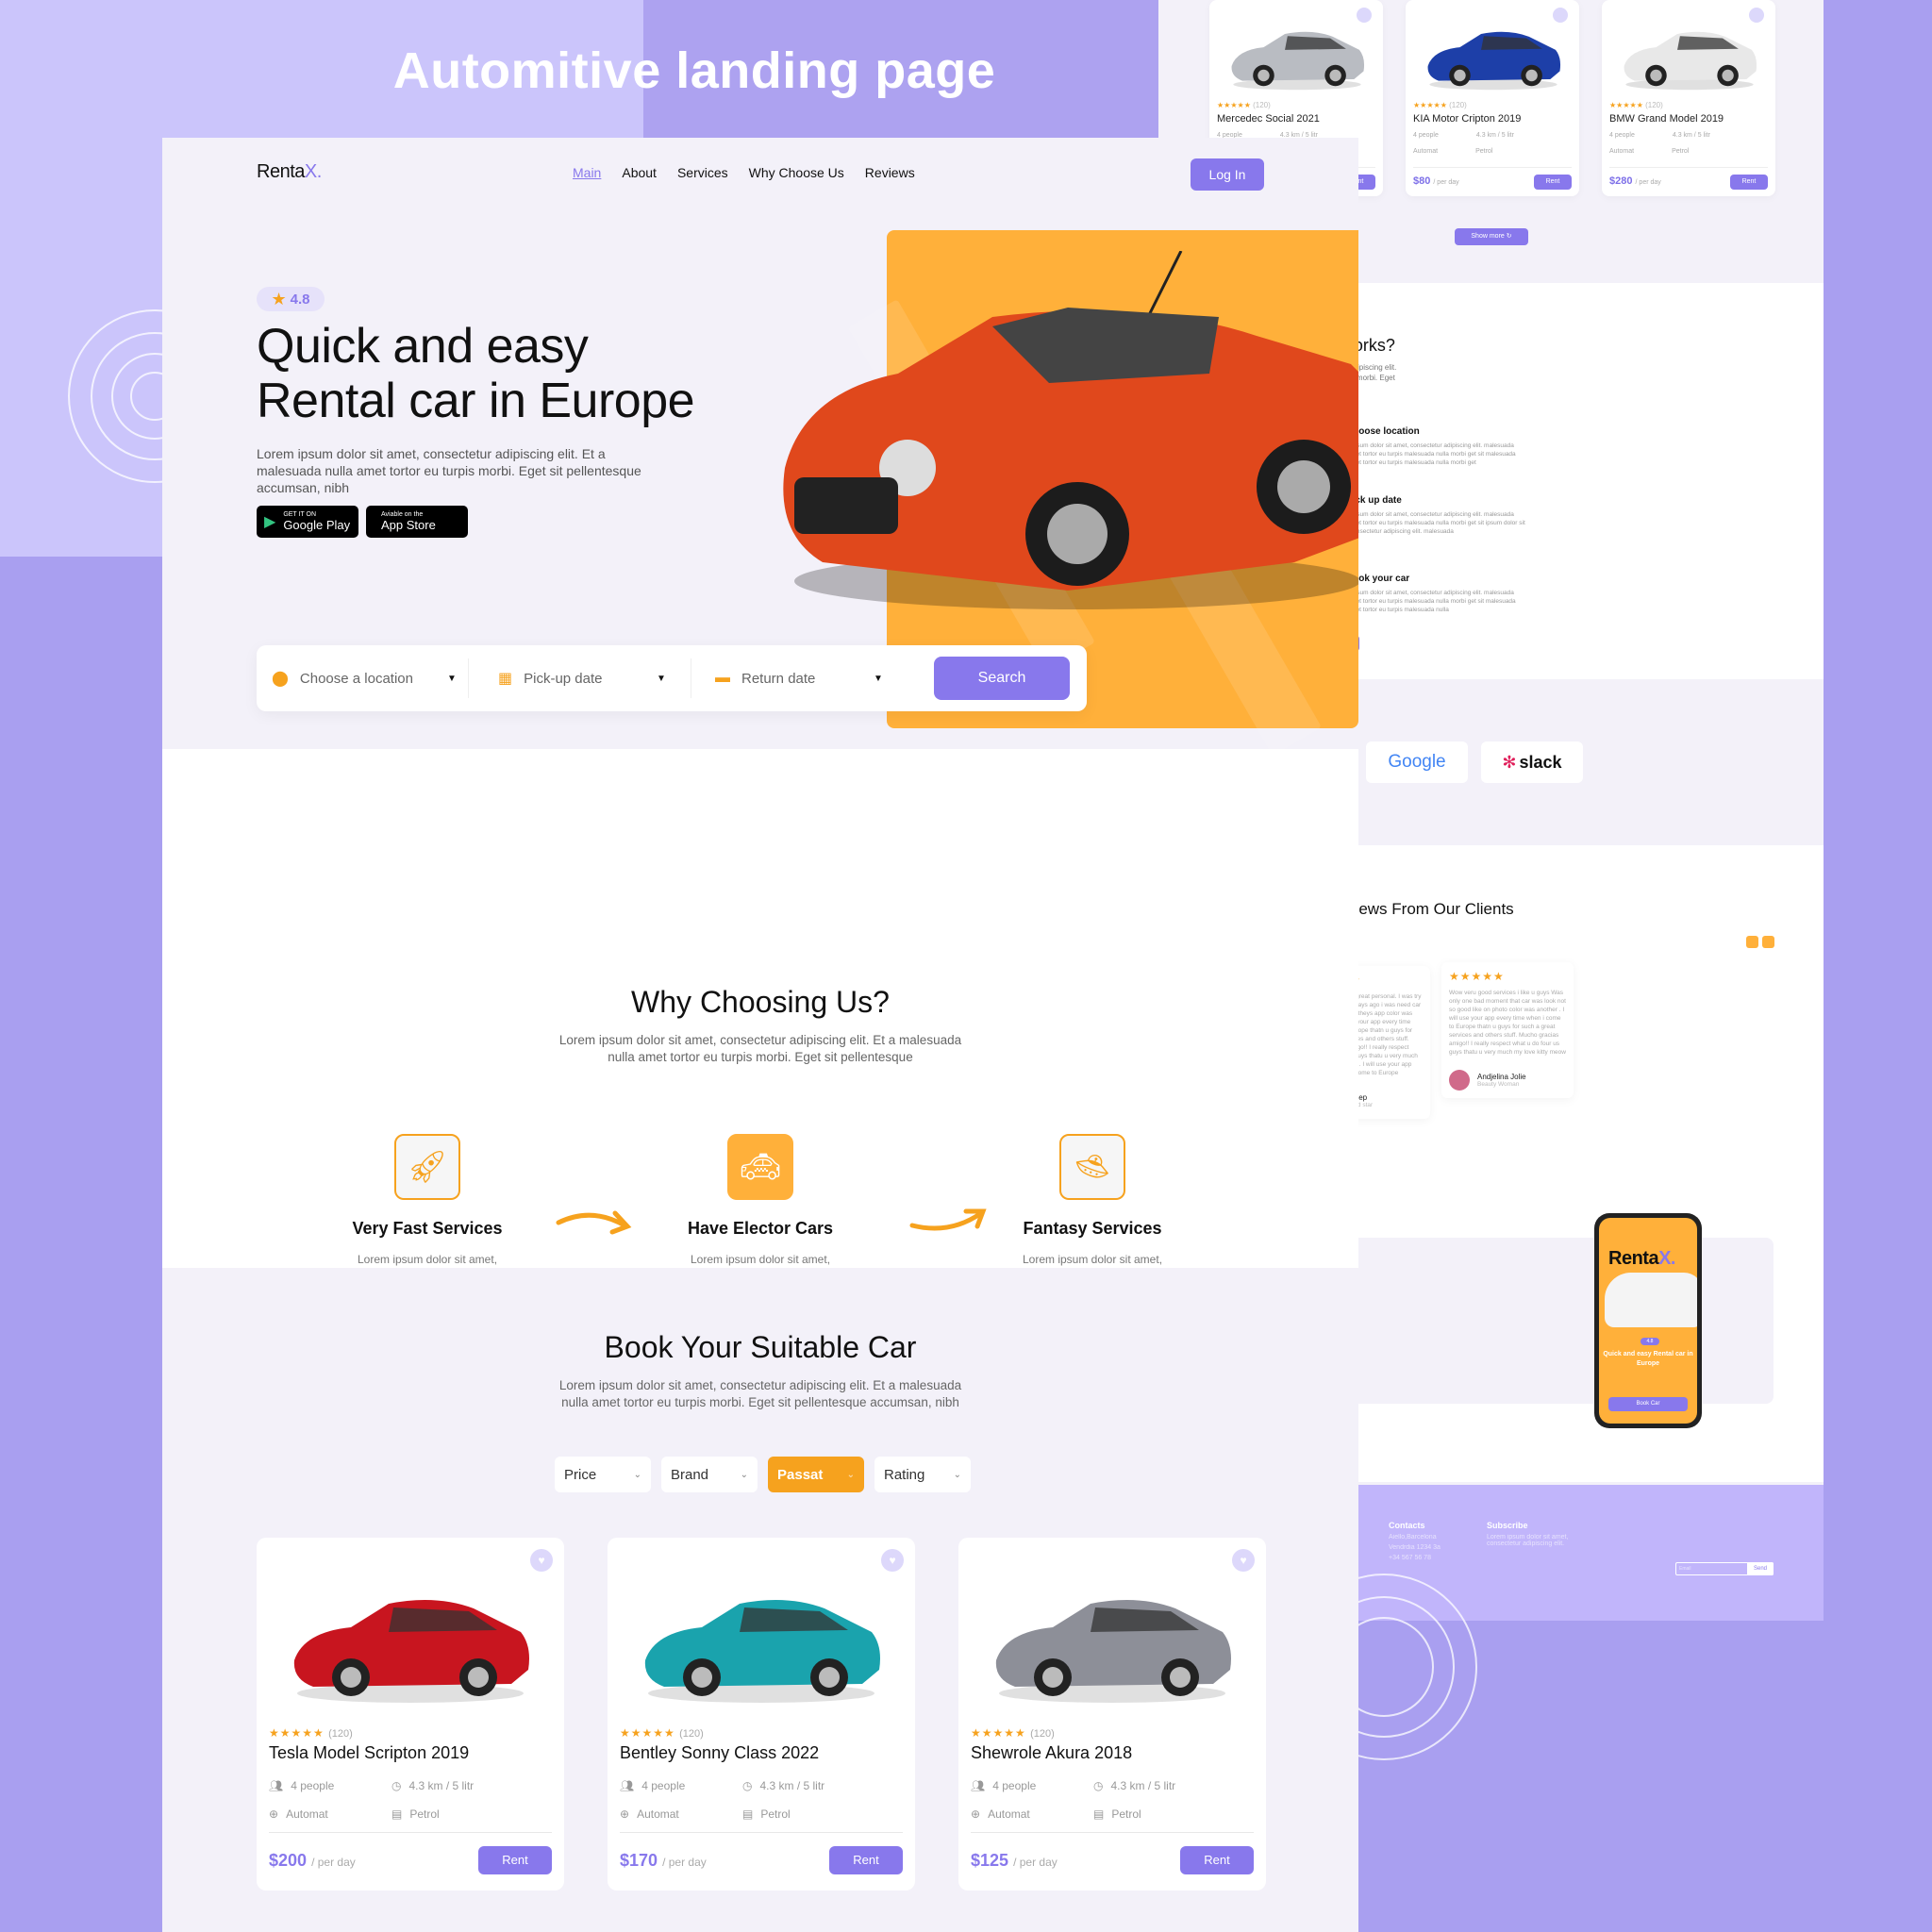  I want to click on curved-arrow-icon, so click(594, 1223).